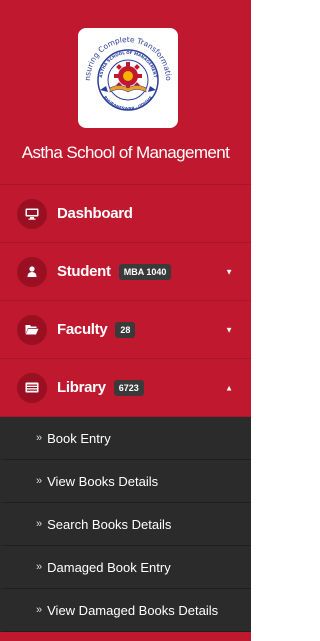 Image resolution: width=320 pixels, height=641 pixels. What do you see at coordinates (32, 213) in the screenshot?
I see `desktop-icon` at bounding box center [32, 213].